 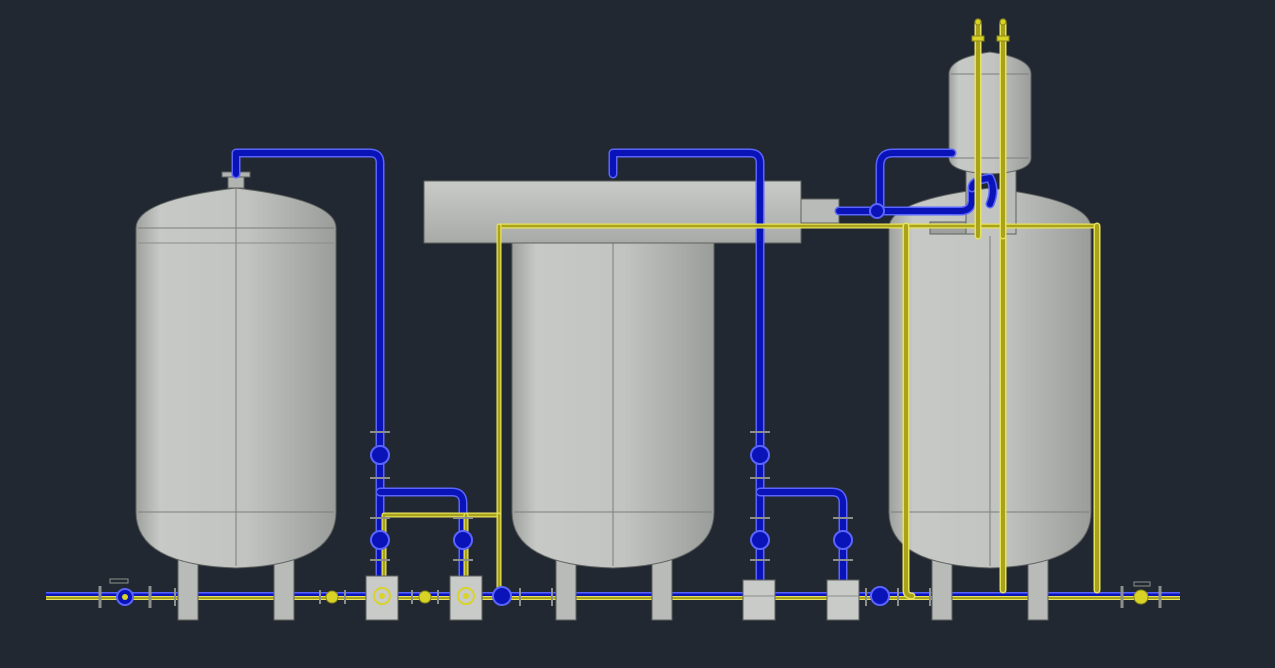 What do you see at coordinates (613, 596) in the screenshot?
I see `bottom-main-pipes` at bounding box center [613, 596].